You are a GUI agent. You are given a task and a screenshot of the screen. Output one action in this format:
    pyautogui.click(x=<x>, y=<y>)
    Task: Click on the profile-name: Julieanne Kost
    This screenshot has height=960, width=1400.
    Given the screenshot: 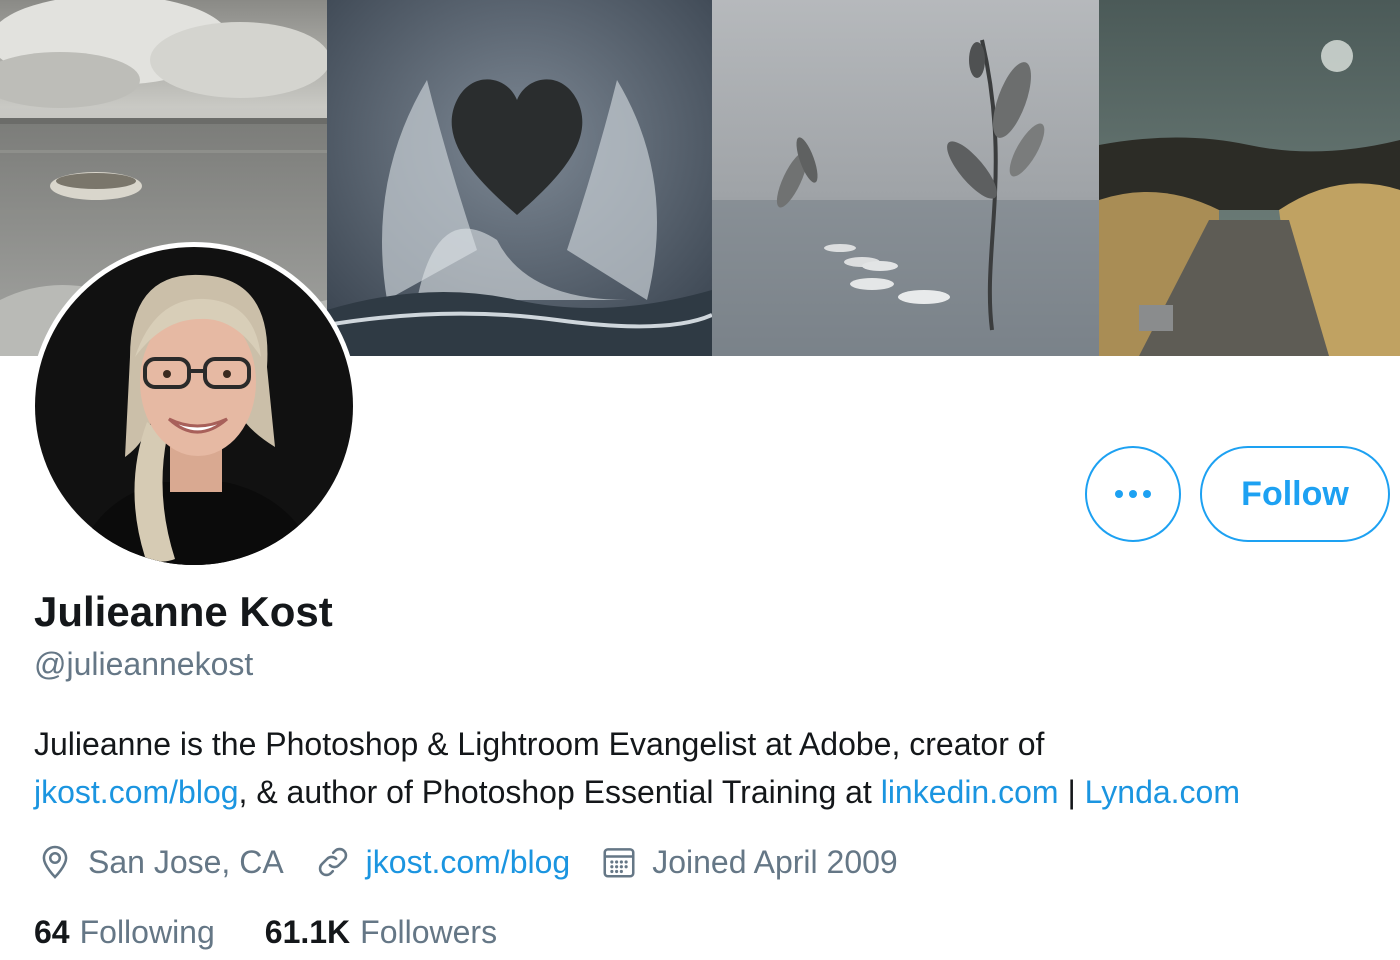 What is the action you would take?
    pyautogui.click(x=183, y=611)
    